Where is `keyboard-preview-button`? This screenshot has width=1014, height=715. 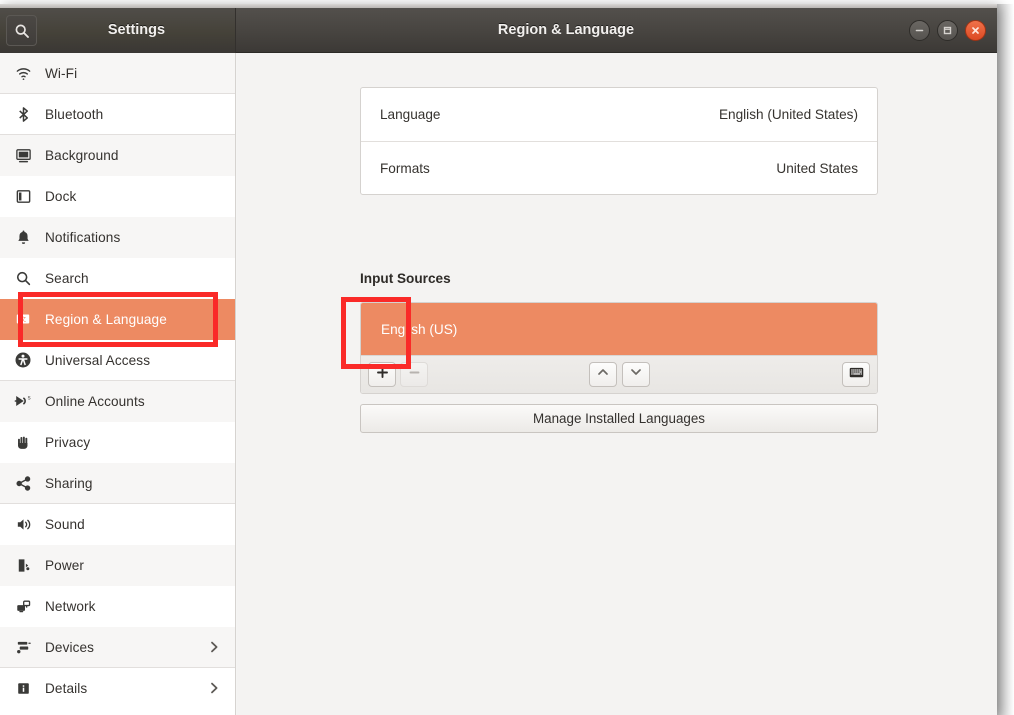 keyboard-preview-button is located at coordinates (856, 374).